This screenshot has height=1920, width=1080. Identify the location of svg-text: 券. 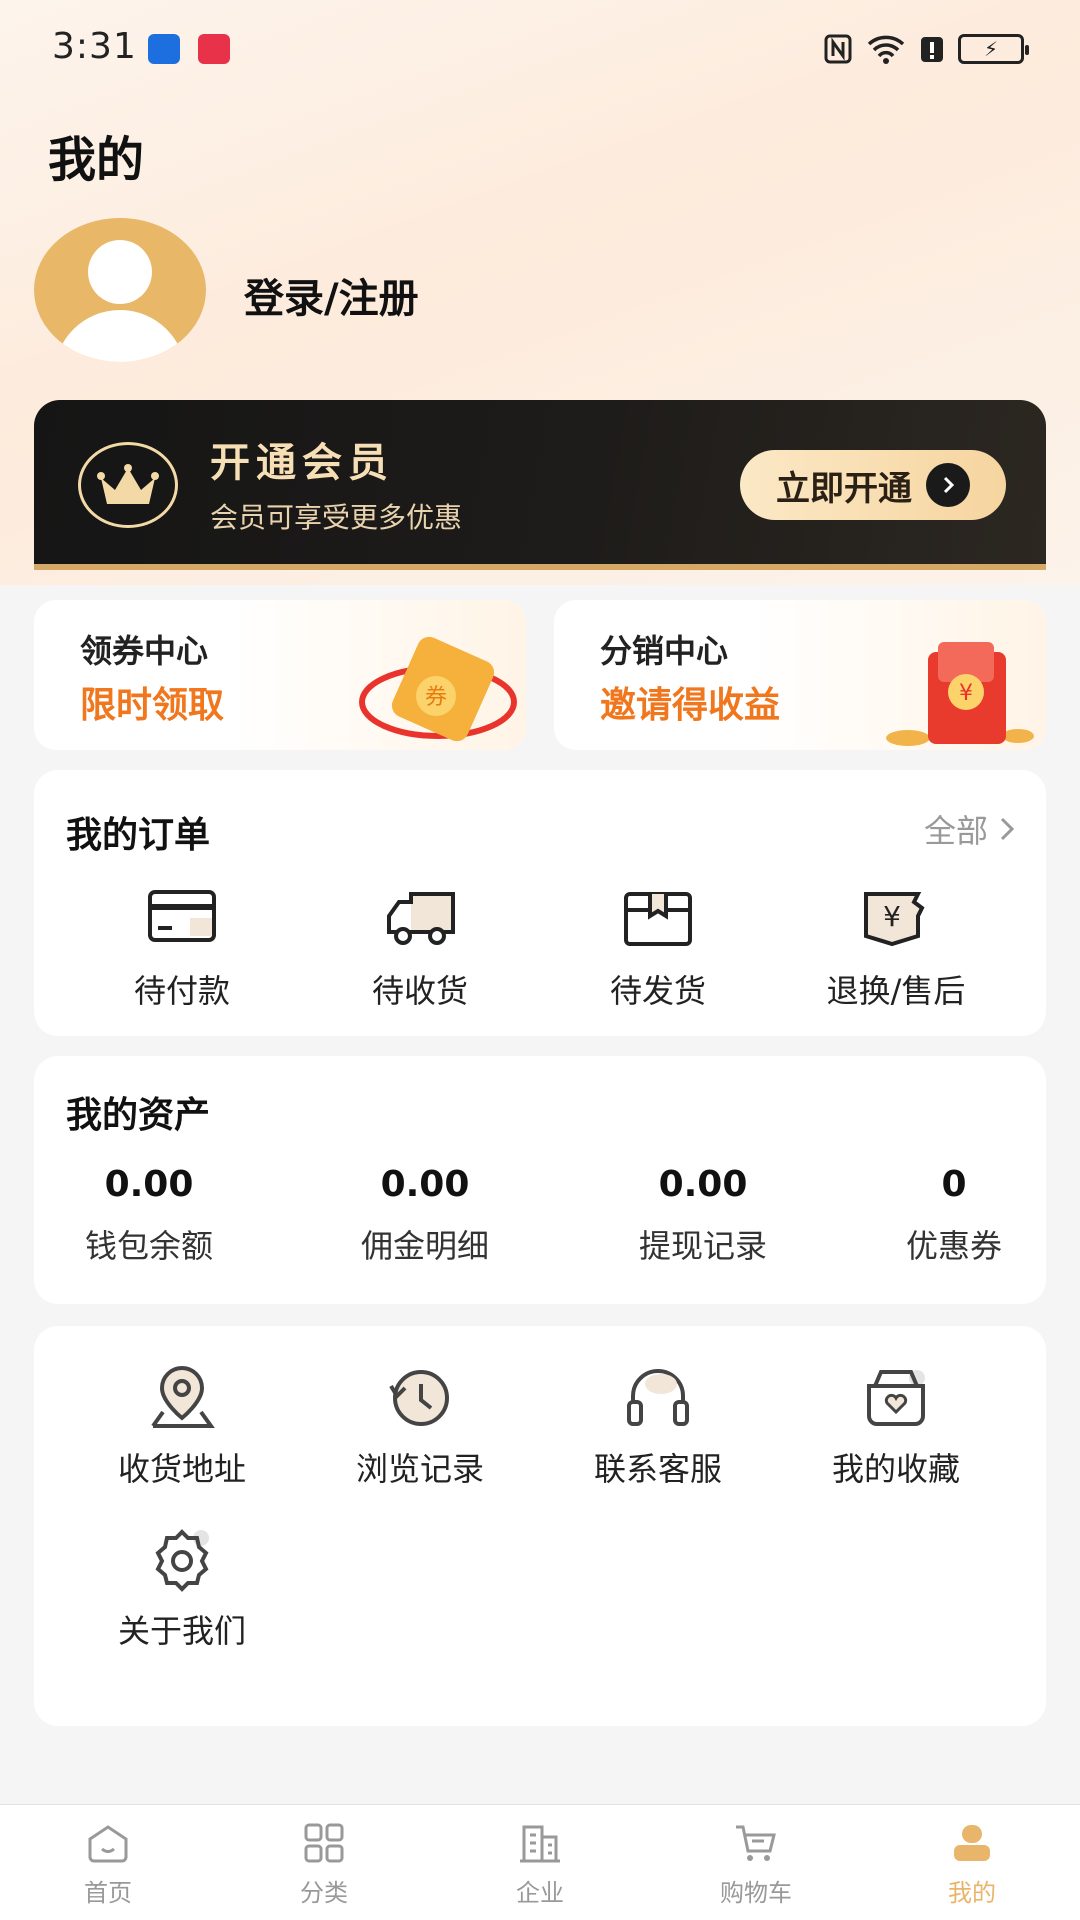
(436, 697).